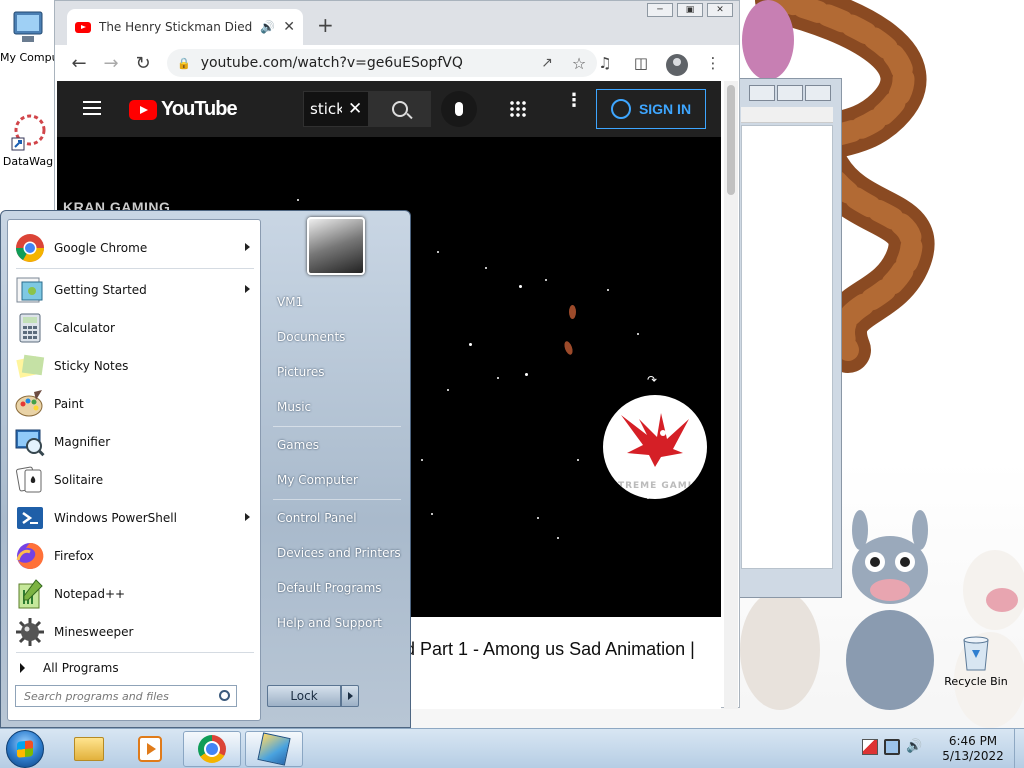  What do you see at coordinates (30, 404) in the screenshot?
I see `paint-palette-icon` at bounding box center [30, 404].